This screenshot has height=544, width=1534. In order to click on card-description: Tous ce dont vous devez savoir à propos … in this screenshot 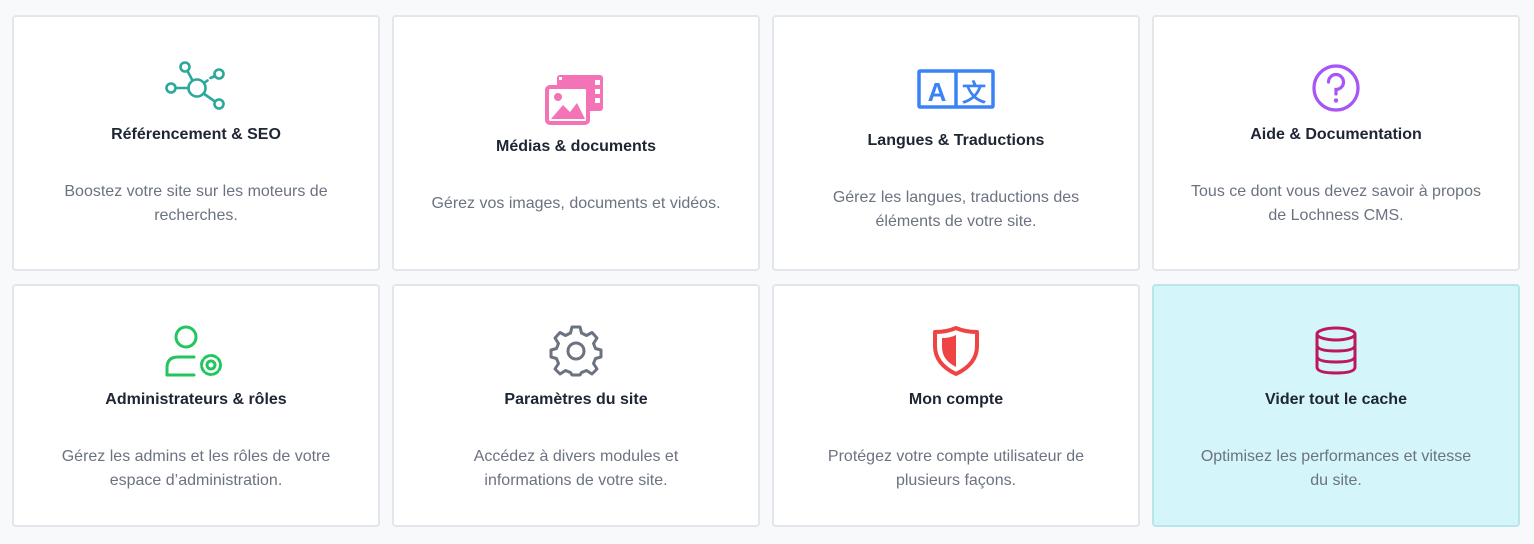, I will do `click(1336, 203)`.